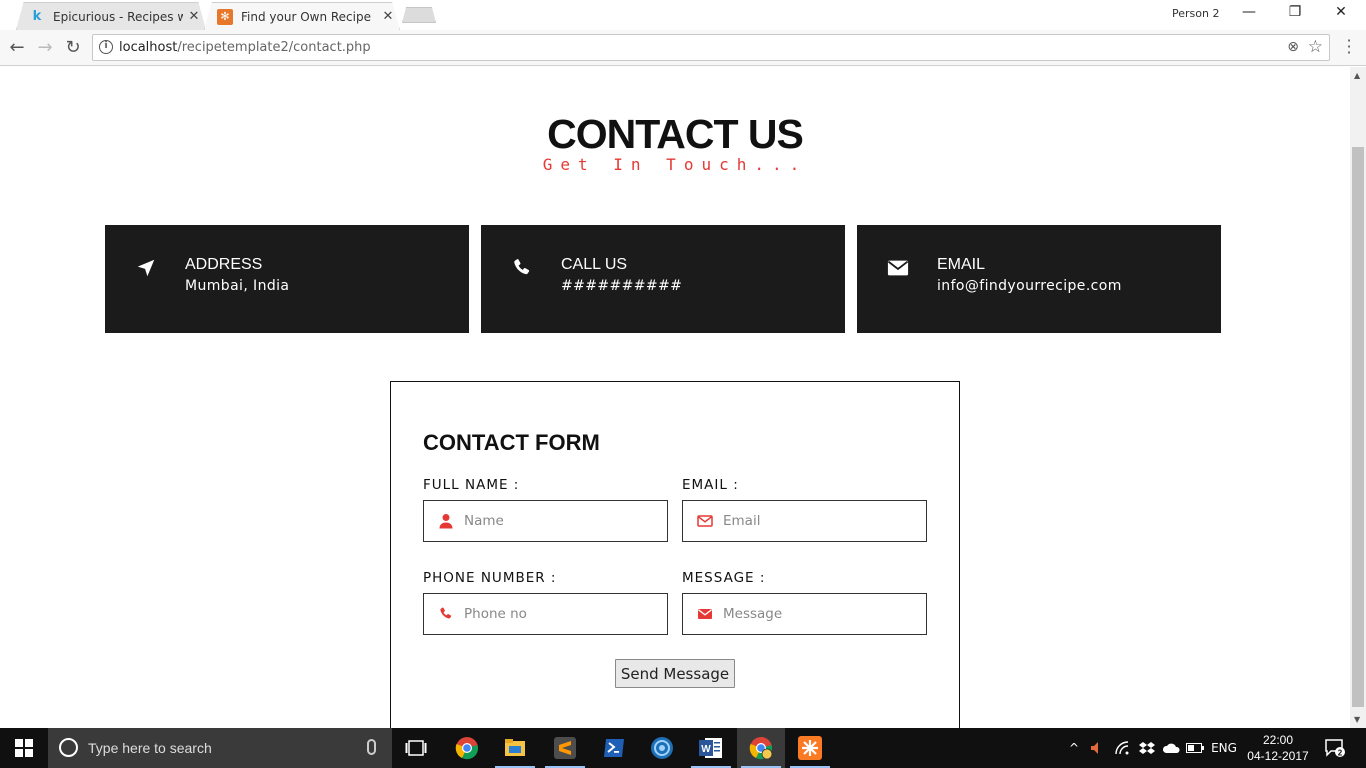 This screenshot has width=1366, height=768. I want to click on card-label: CALL US, so click(594, 264).